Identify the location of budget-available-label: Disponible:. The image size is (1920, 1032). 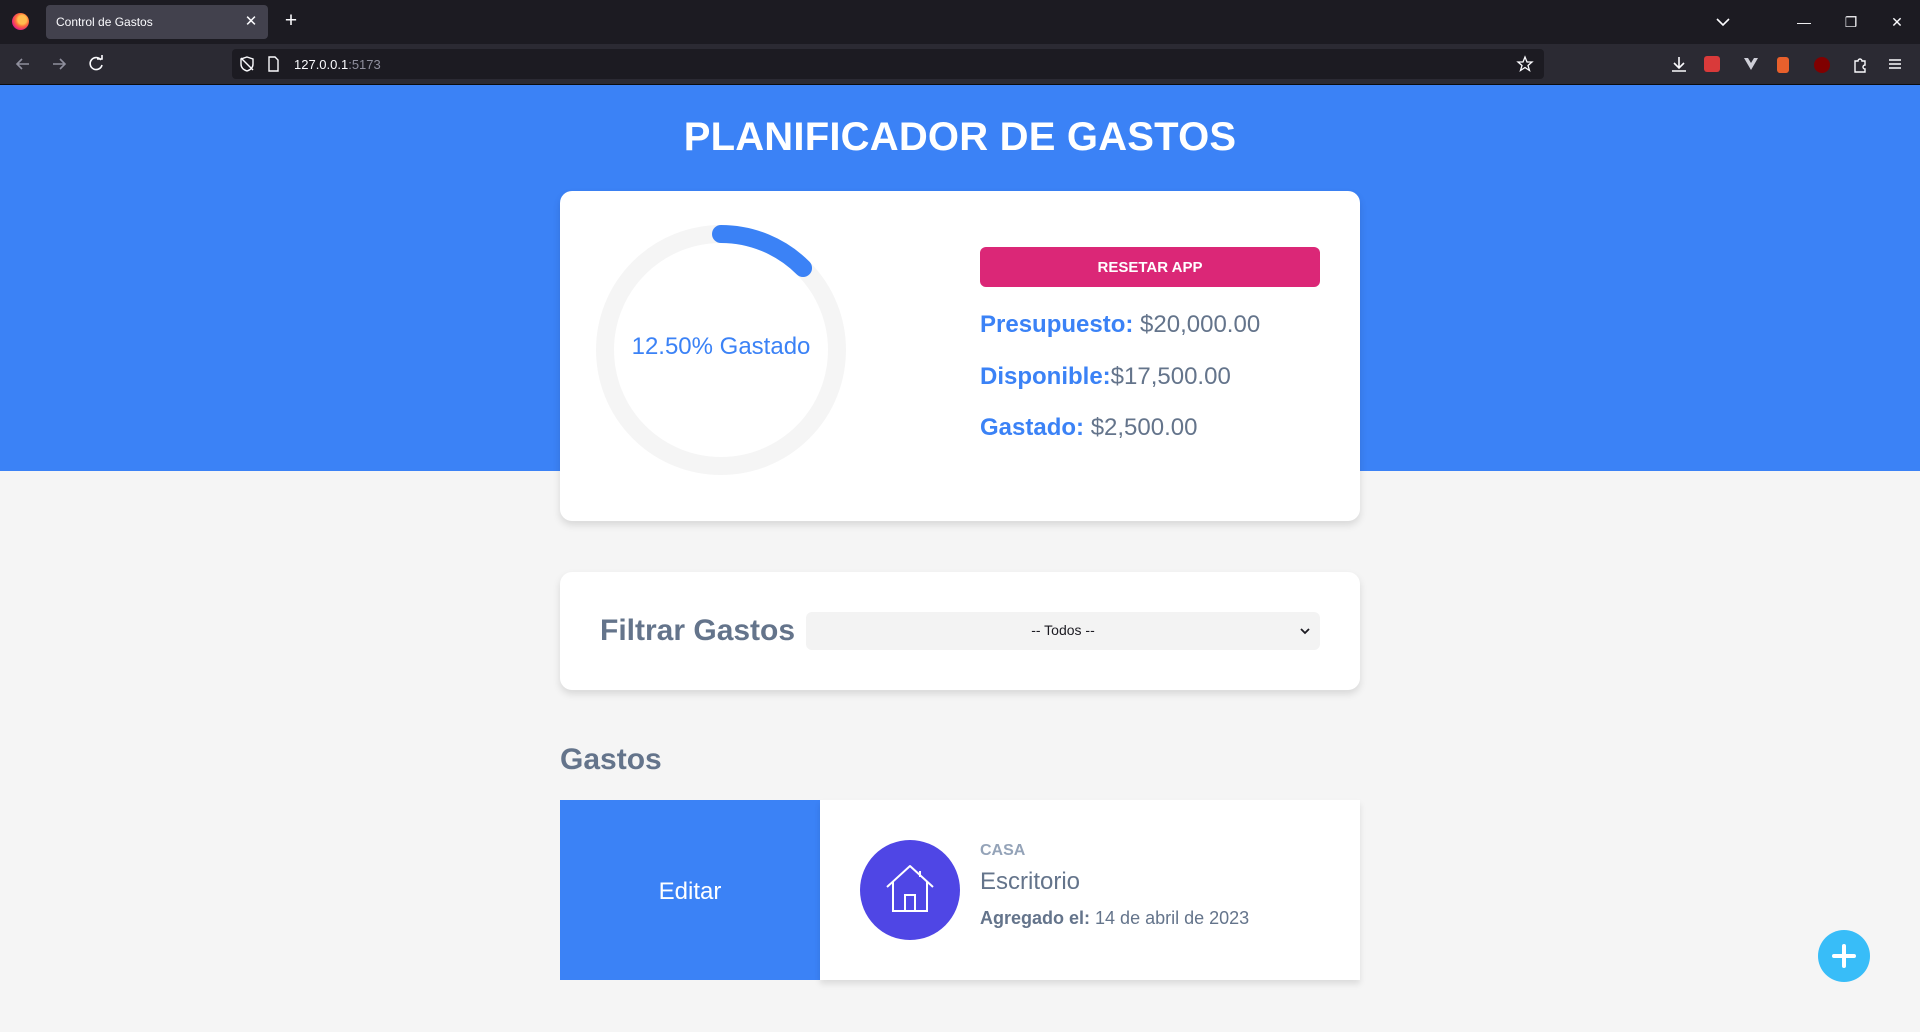
(1045, 376).